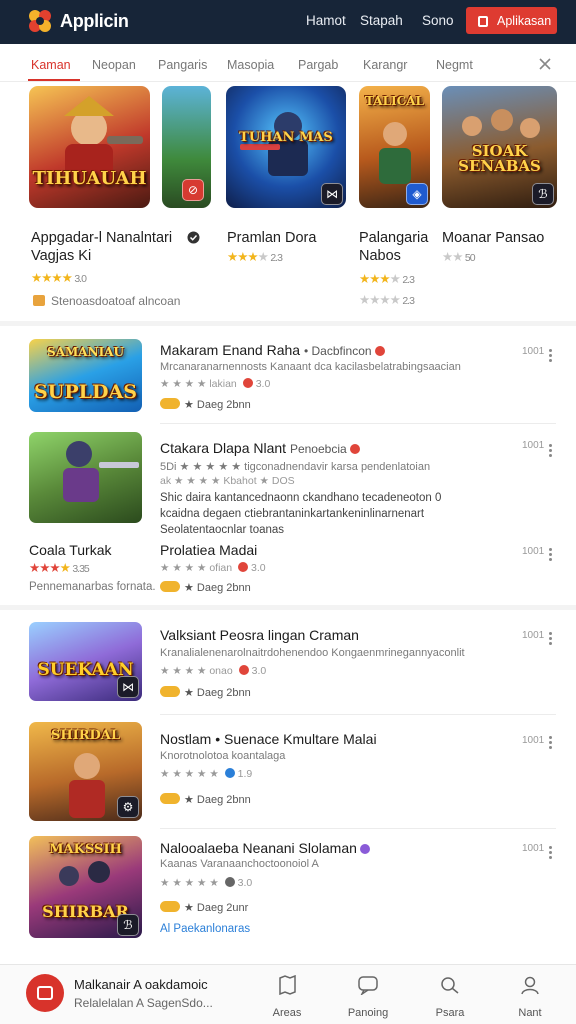  Describe the element at coordinates (85, 661) in the screenshot. I see `list-game-art: SUEKAAN ⋈` at that location.